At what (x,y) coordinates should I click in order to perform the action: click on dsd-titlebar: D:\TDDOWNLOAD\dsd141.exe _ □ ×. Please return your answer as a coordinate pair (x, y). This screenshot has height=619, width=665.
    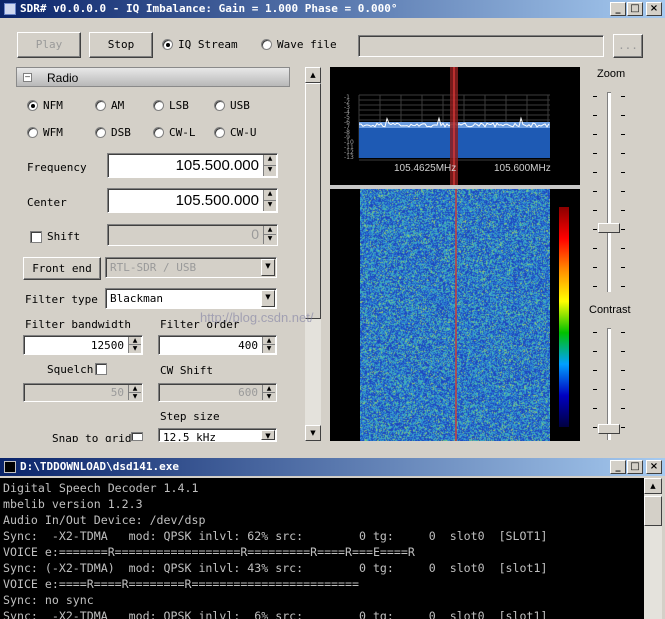
    Looking at the image, I should click on (332, 467).